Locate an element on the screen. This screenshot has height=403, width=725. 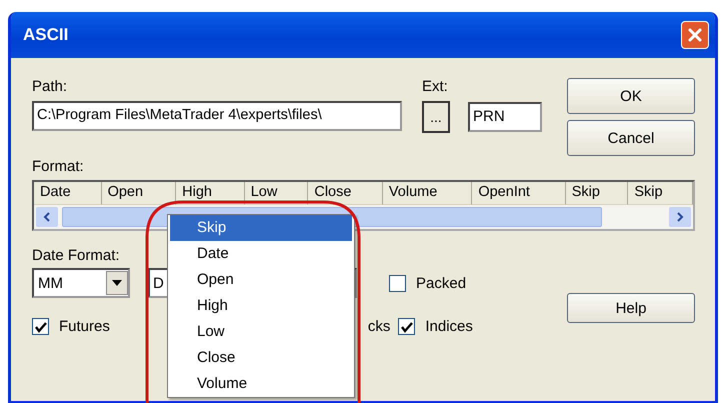
path-label: Path: is located at coordinates (50, 86).